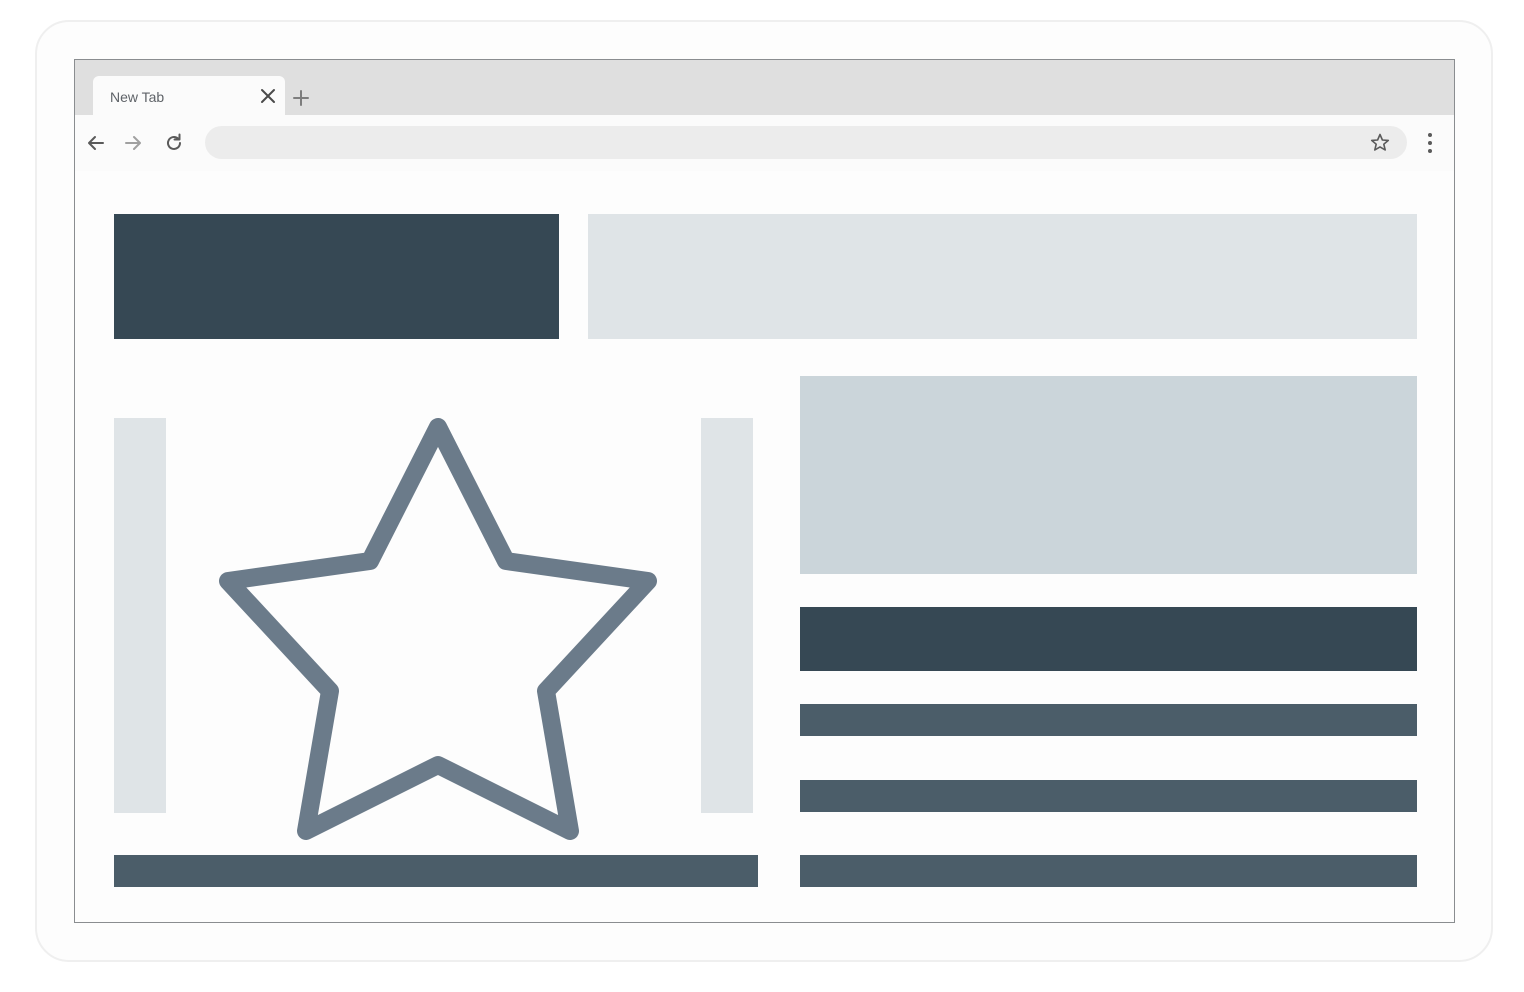  Describe the element at coordinates (1430, 143) in the screenshot. I see `more-vertical-icon` at that location.